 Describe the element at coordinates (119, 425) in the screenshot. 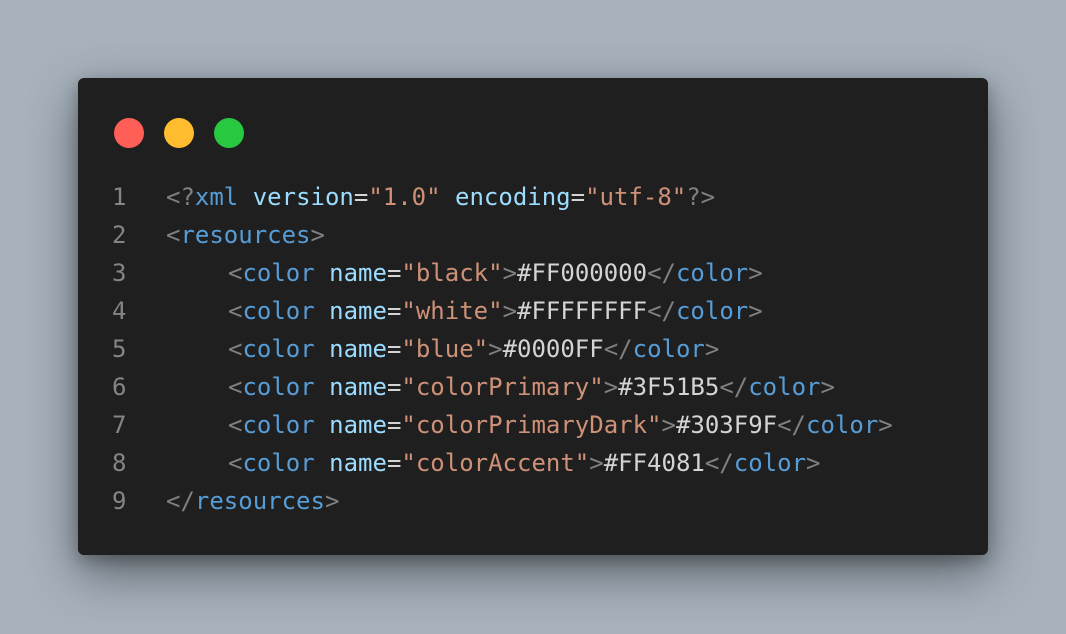

I see `line-number: 7` at that location.